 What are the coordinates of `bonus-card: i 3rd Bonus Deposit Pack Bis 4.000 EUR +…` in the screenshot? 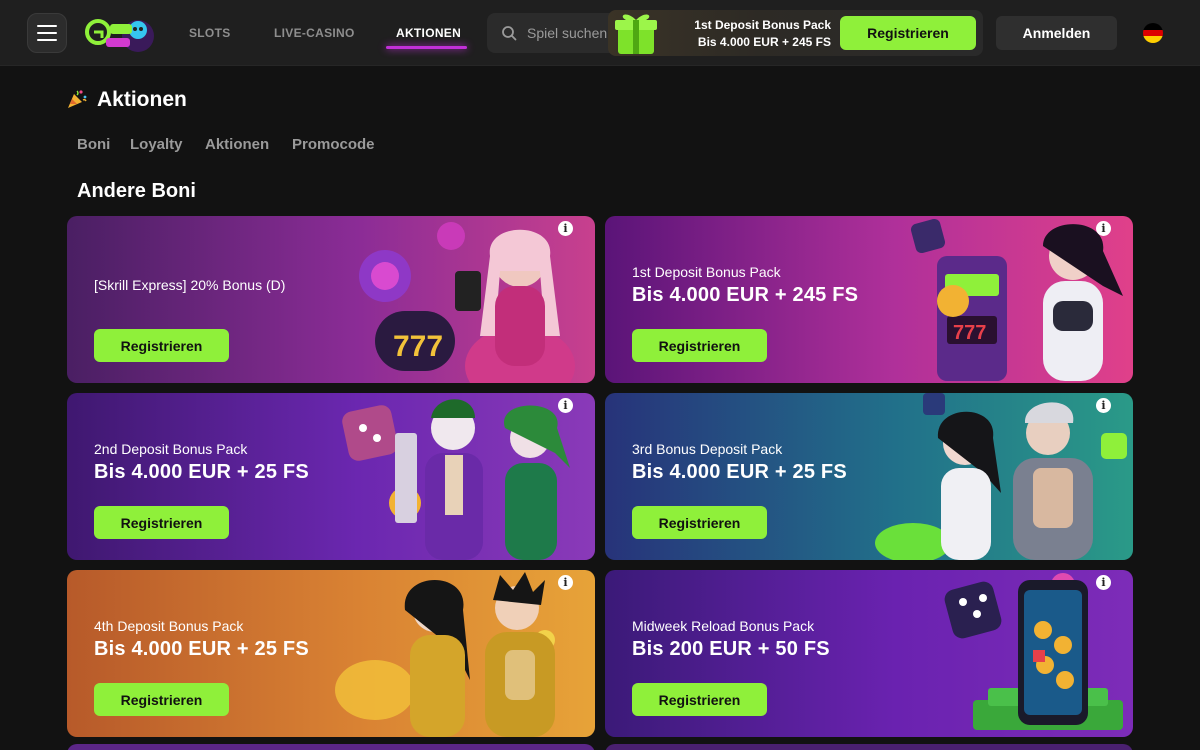 It's located at (869, 476).